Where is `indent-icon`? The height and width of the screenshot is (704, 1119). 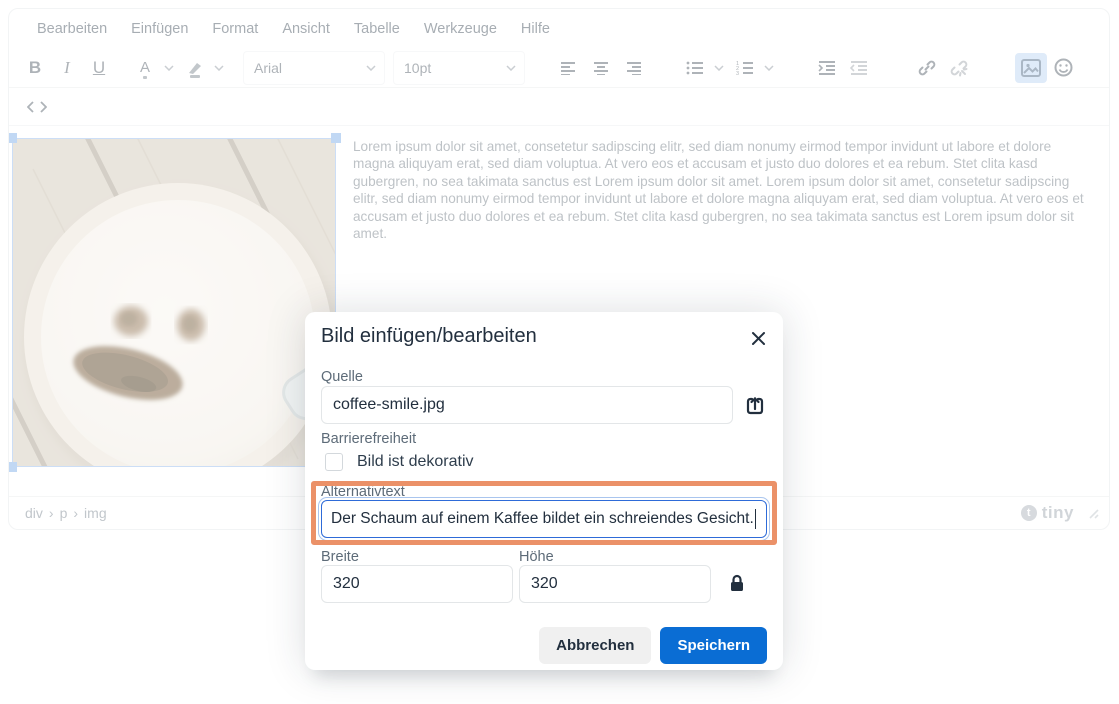
indent-icon is located at coordinates (826, 67).